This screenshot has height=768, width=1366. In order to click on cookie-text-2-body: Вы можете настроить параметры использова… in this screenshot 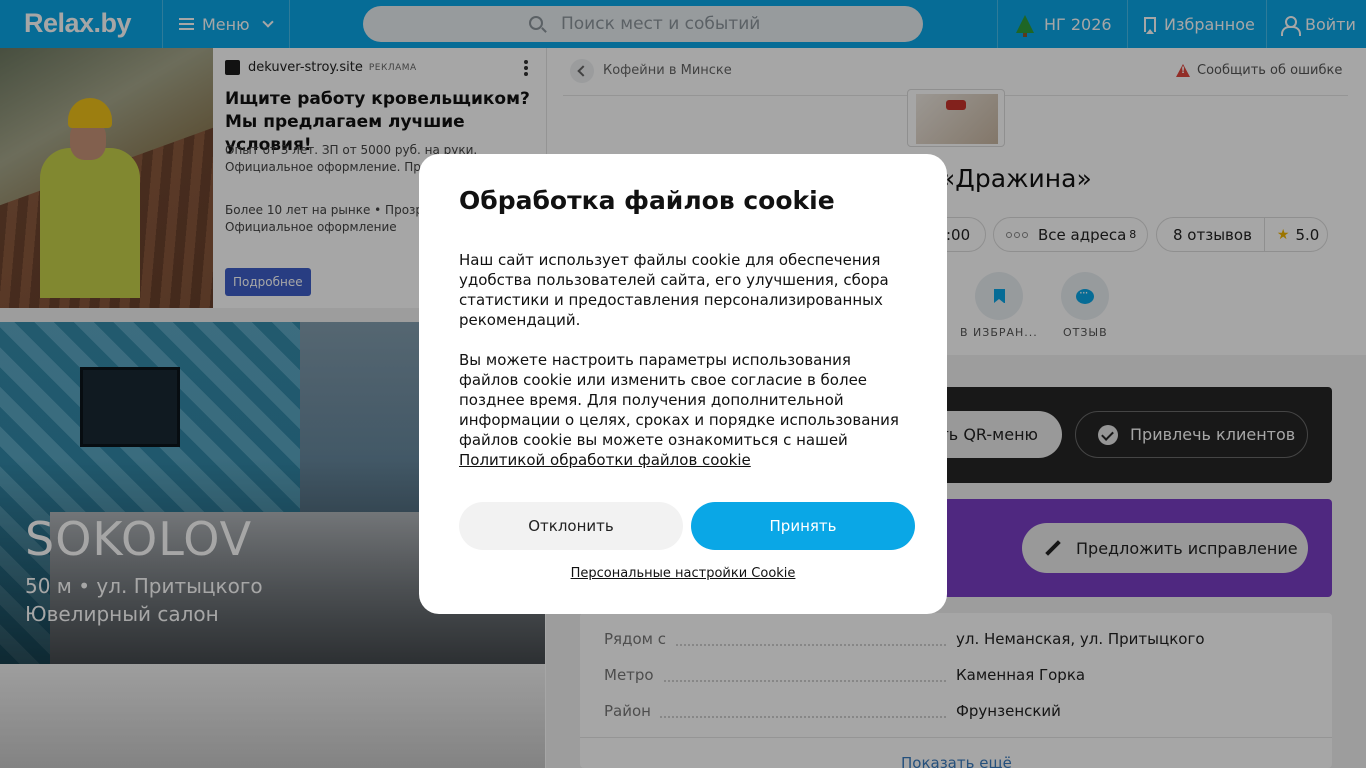, I will do `click(679, 400)`.